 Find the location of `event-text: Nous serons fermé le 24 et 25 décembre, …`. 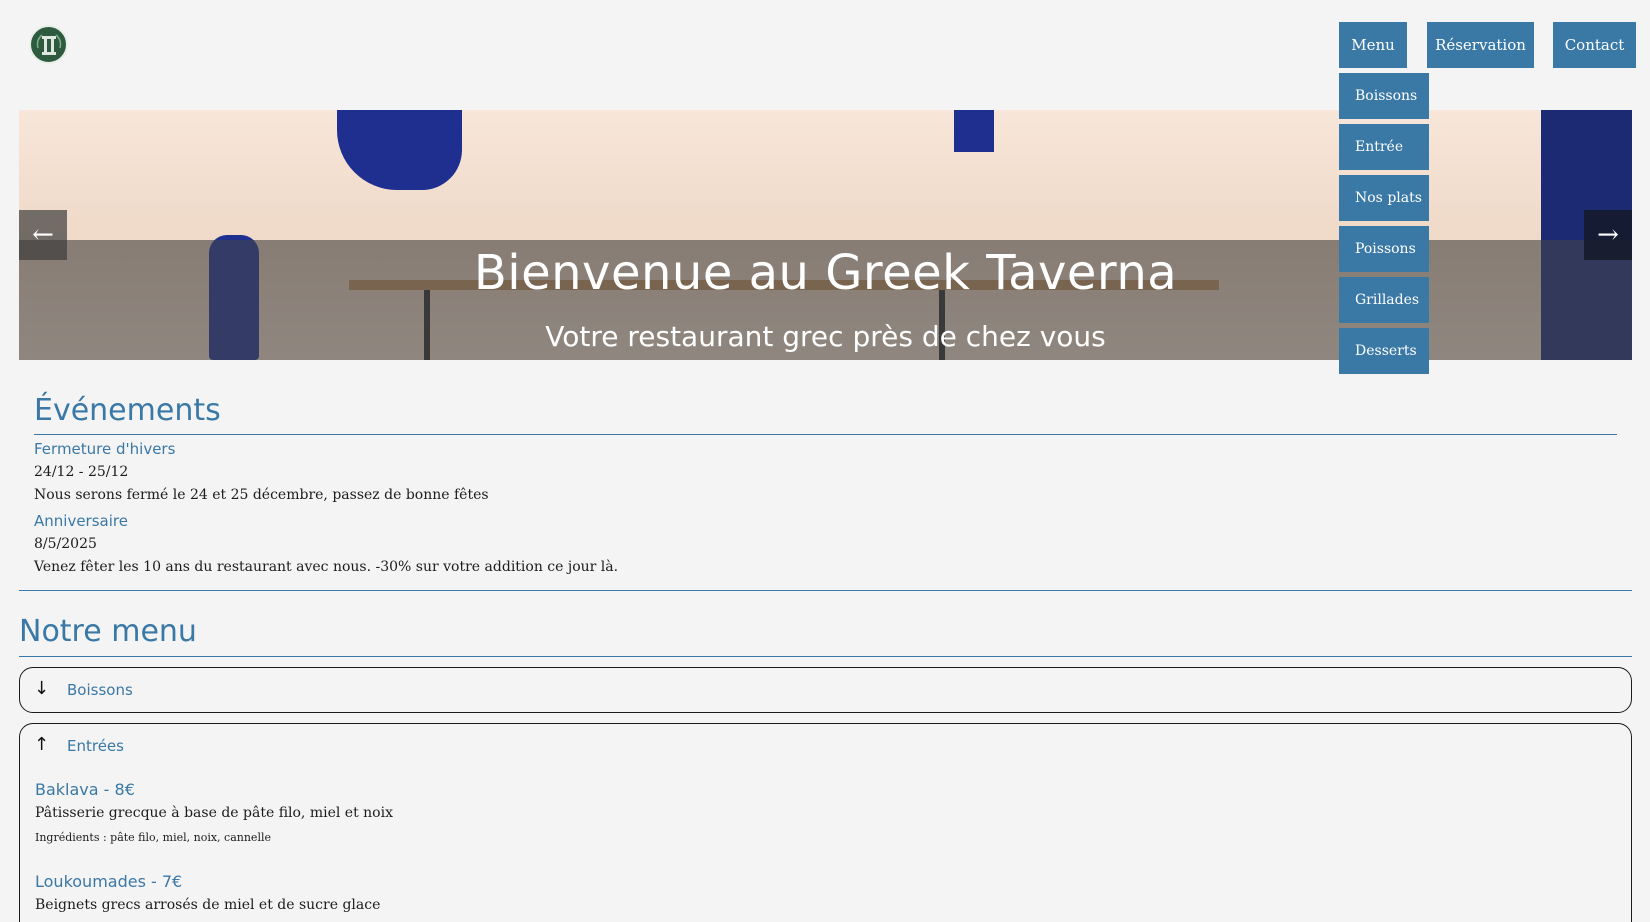

event-text: Nous serons fermé le 24 et 25 décembre, … is located at coordinates (261, 495).